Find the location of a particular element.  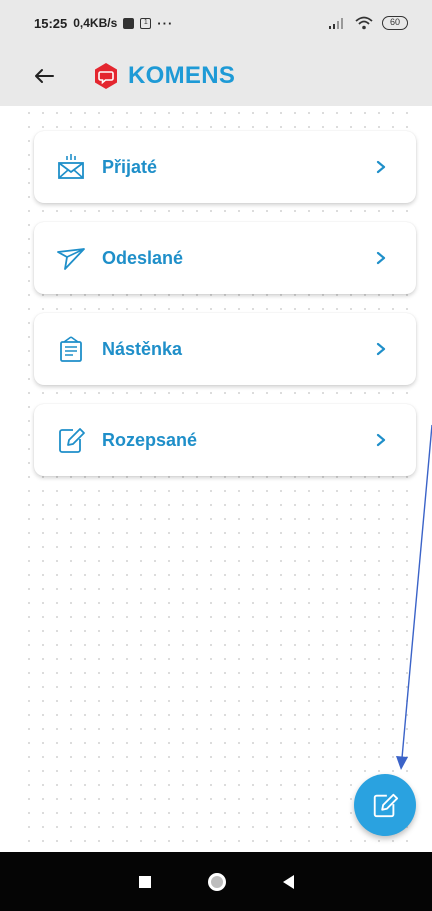

notice-board-icon is located at coordinates (71, 349).